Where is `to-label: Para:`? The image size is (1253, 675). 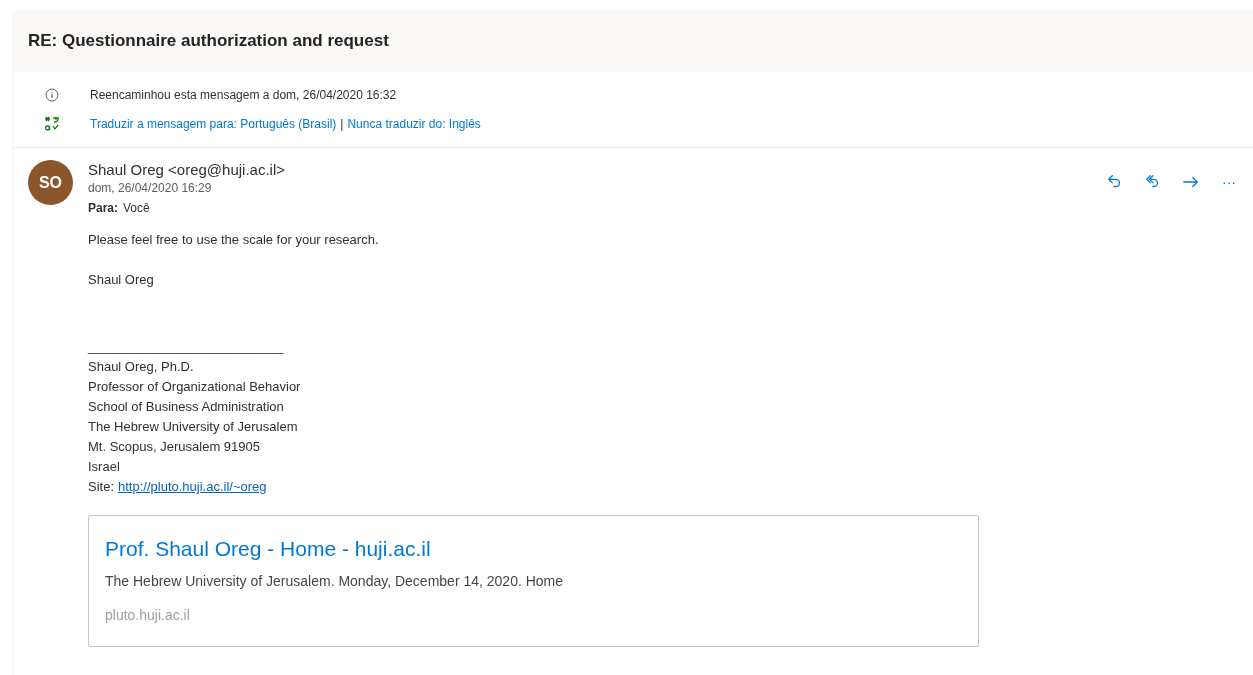
to-label: Para: is located at coordinates (103, 208).